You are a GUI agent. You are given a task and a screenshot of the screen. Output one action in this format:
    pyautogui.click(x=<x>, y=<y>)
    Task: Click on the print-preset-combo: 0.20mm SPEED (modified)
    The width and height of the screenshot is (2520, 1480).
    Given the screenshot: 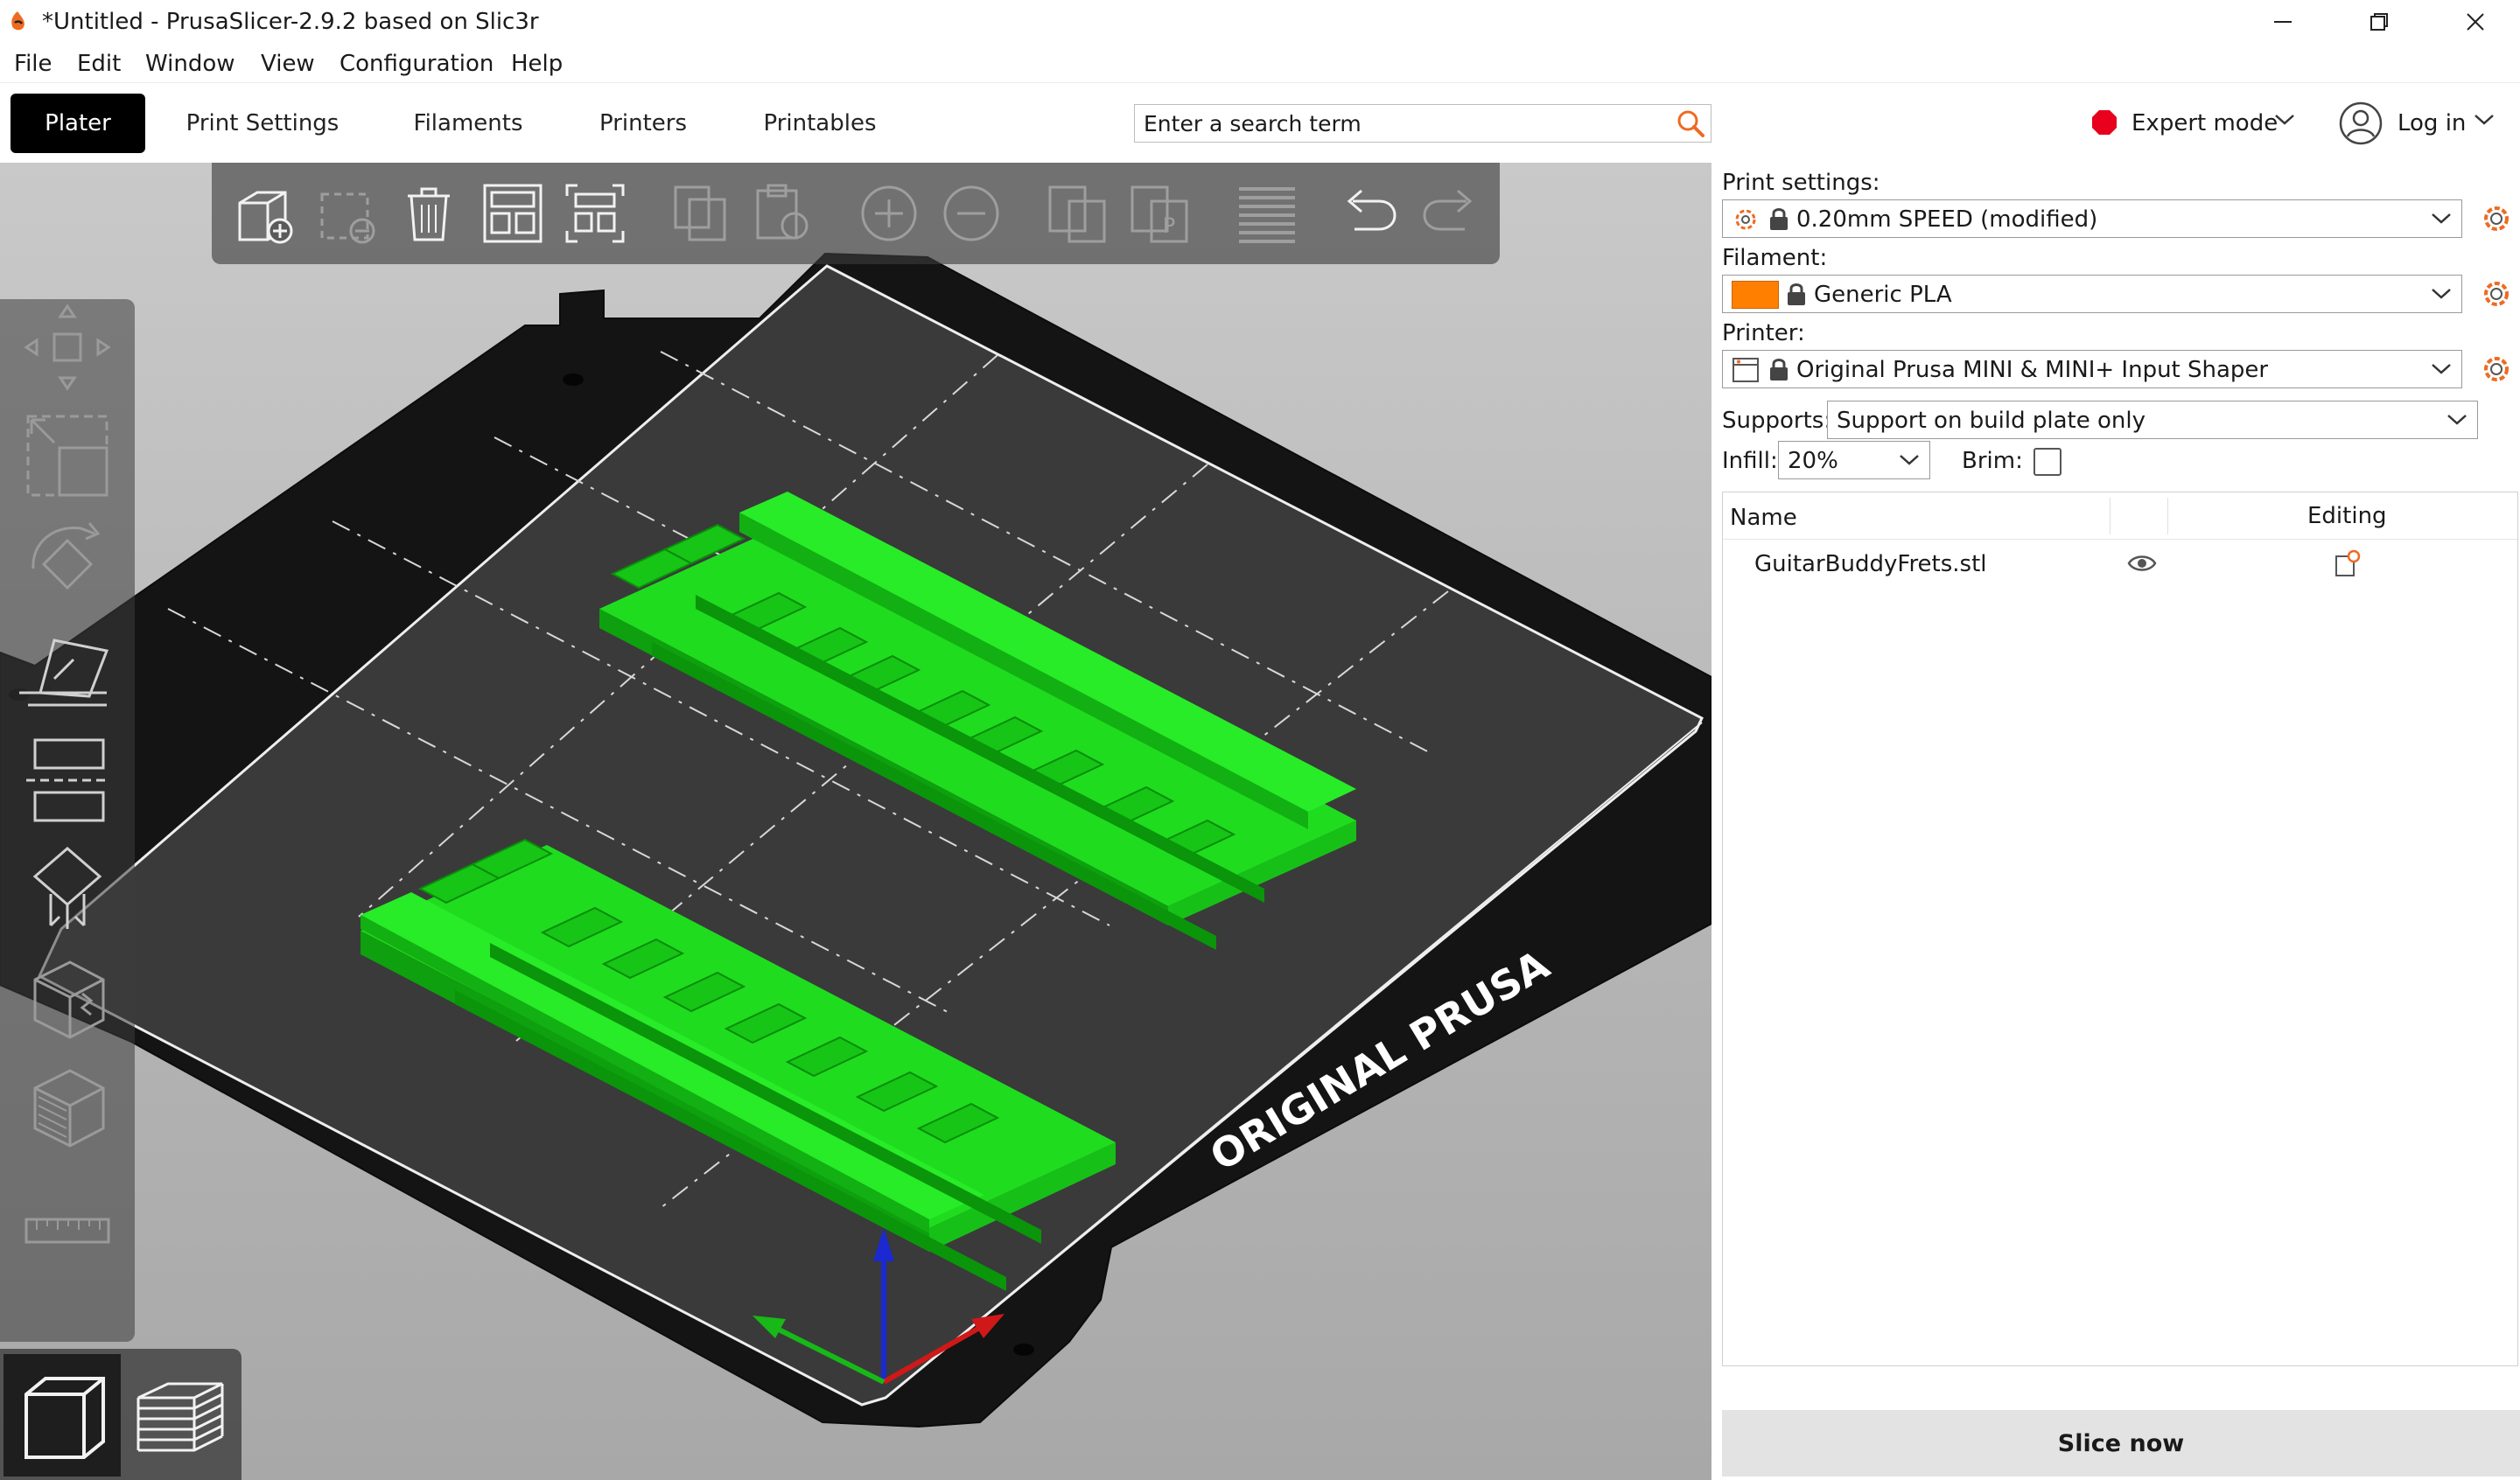 What is the action you would take?
    pyautogui.click(x=2092, y=219)
    